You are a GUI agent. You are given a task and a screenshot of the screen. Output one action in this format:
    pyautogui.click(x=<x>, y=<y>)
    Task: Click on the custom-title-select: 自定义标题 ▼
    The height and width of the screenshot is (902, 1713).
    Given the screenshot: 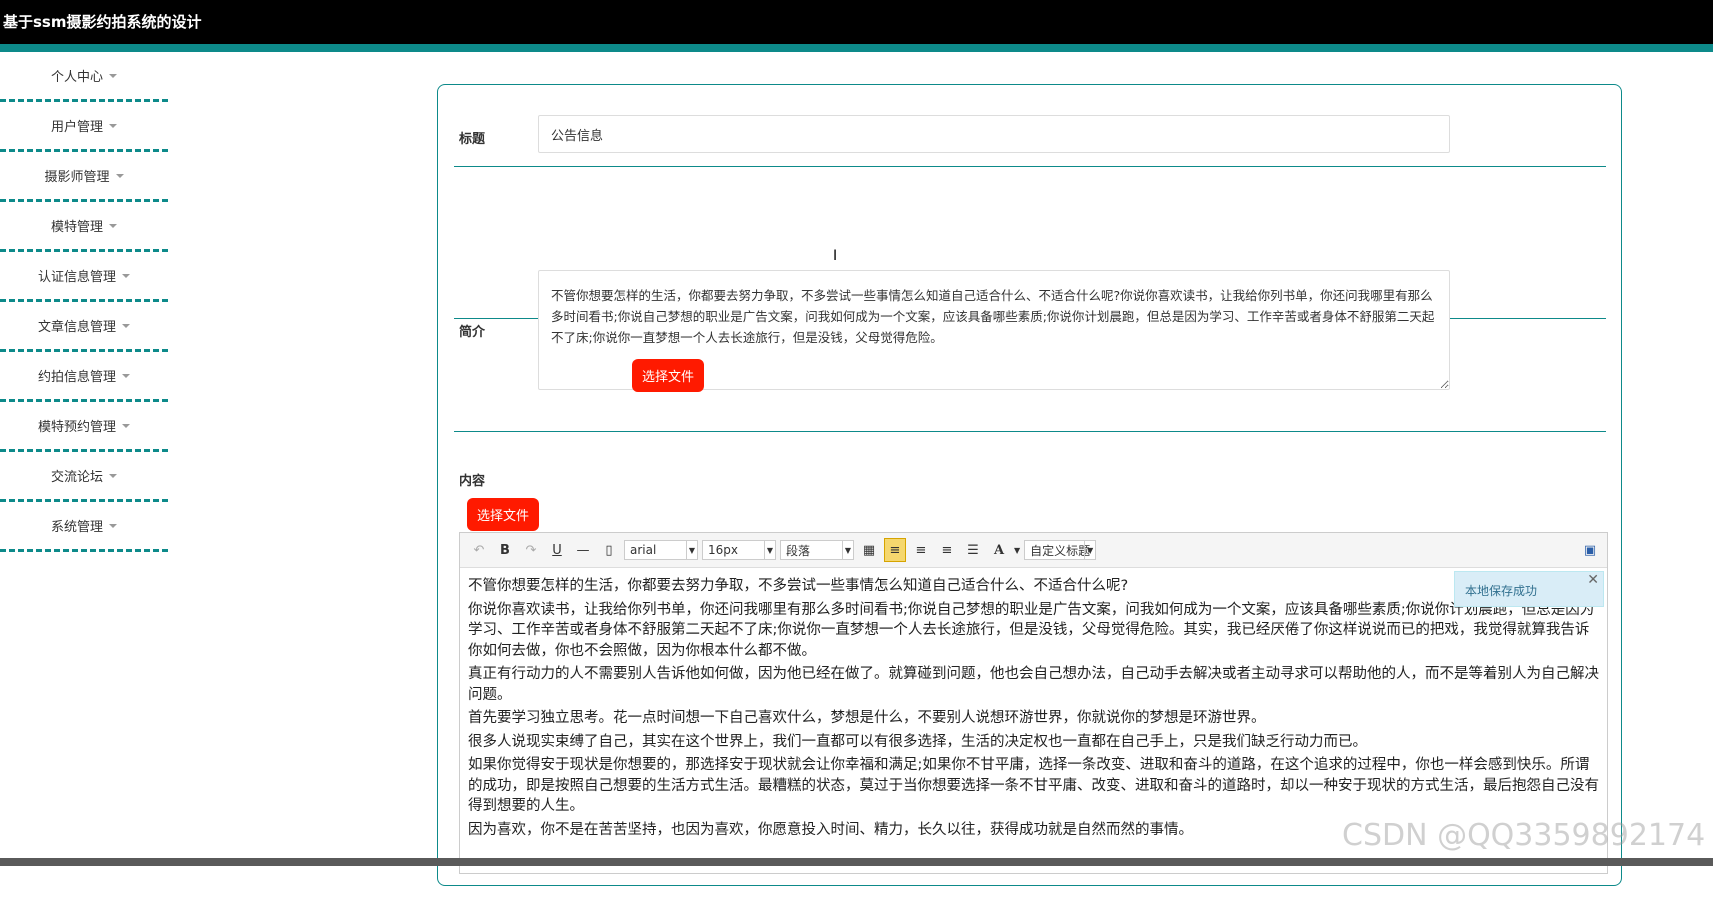 What is the action you would take?
    pyautogui.click(x=1060, y=550)
    